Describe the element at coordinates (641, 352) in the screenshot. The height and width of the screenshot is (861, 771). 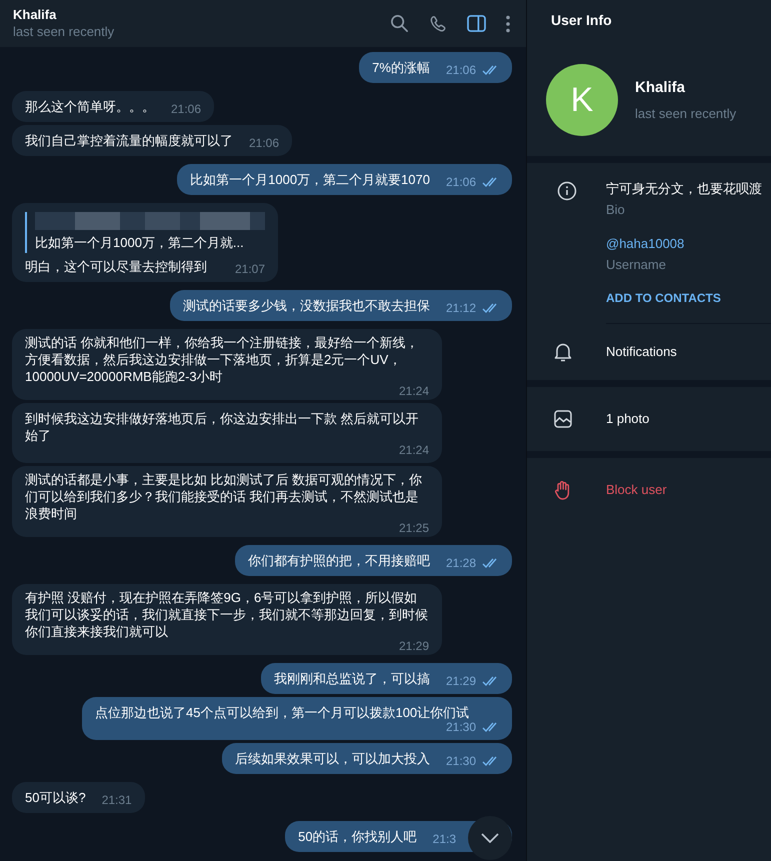
I see `notifications-item: Notifications` at that location.